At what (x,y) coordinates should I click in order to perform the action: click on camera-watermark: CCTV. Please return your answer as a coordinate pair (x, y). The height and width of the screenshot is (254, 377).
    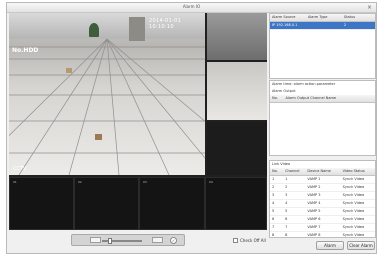
    Looking at the image, I should click on (20, 169).